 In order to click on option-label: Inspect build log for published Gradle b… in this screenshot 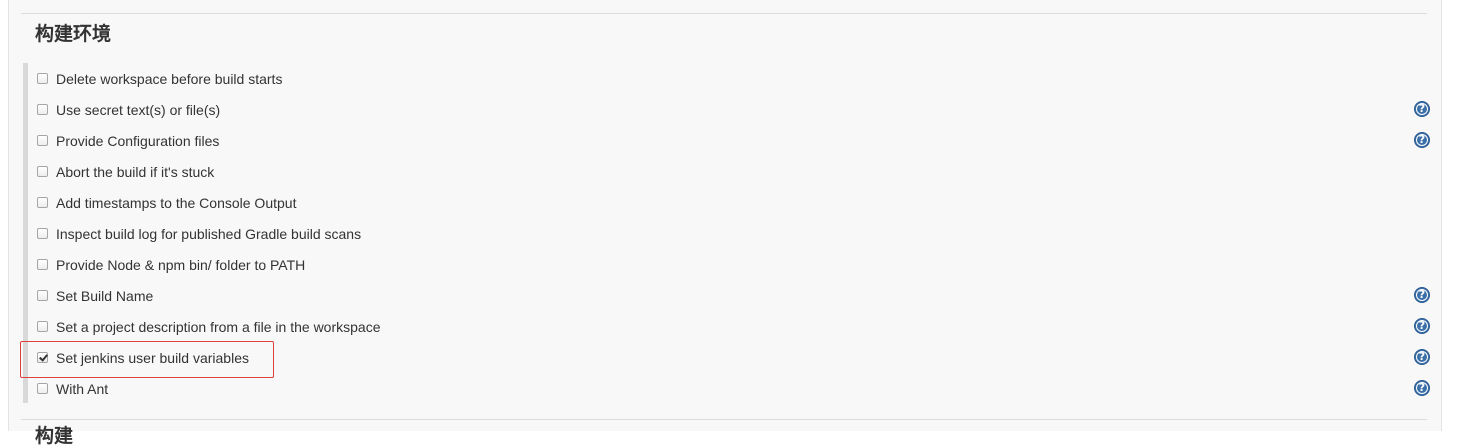, I will do `click(208, 234)`.